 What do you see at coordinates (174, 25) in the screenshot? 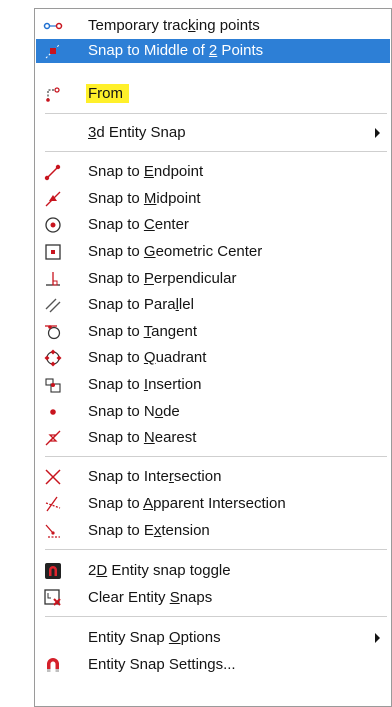
I see `menu-item-label: Temporary tracking points` at bounding box center [174, 25].